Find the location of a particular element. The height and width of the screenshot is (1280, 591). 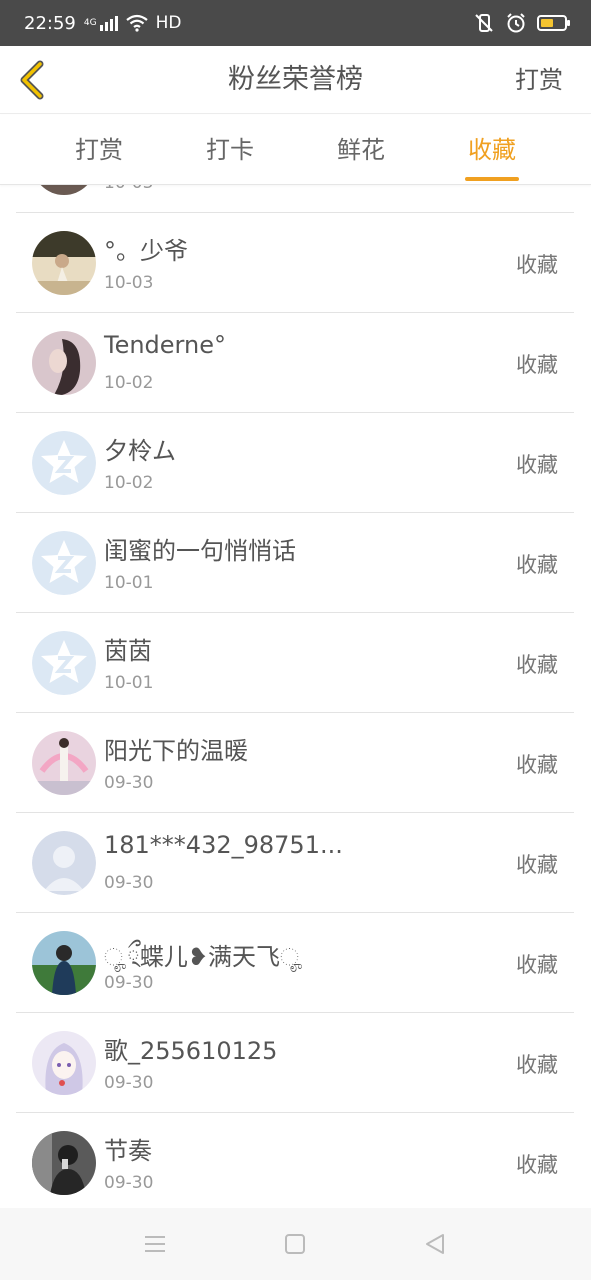

tab-flowers: 鲜花 is located at coordinates (361, 150).